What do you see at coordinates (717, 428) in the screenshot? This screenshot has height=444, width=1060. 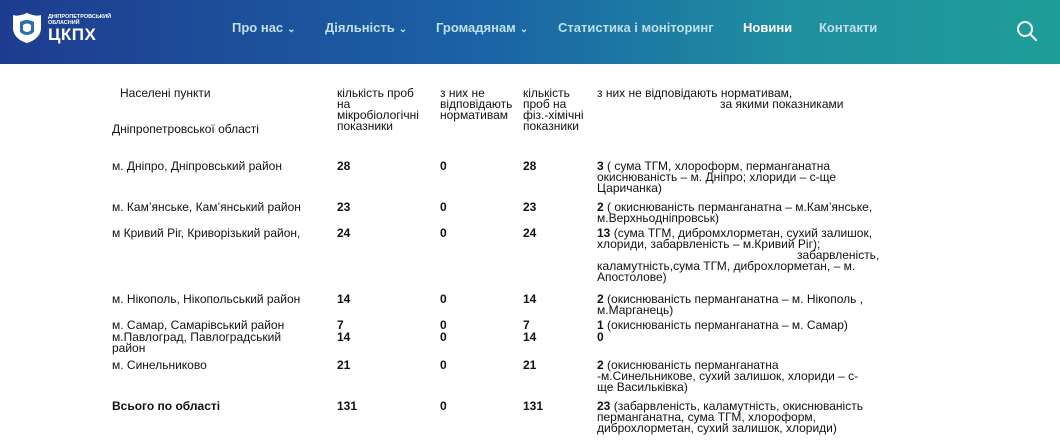 I see `detail-text: диброхлорметан, сухий залишок, хлориди)` at bounding box center [717, 428].